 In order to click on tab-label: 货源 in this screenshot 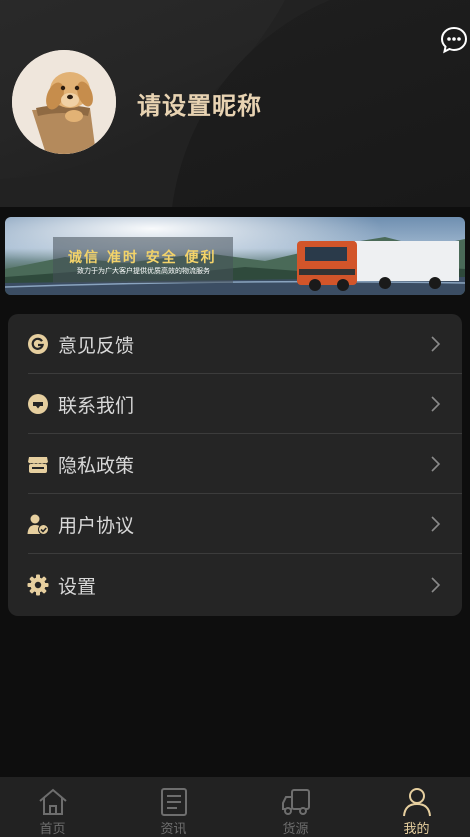, I will do `click(295, 829)`.